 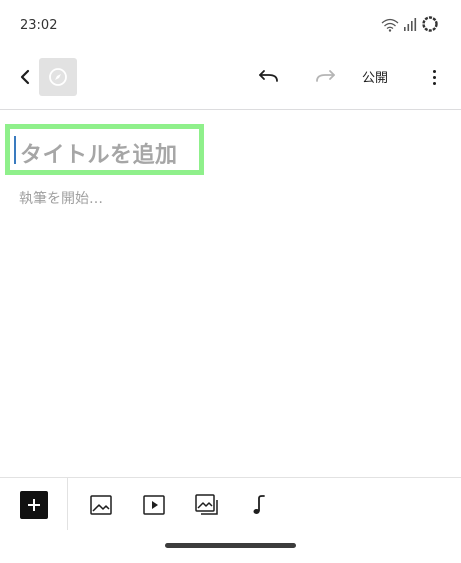 I want to click on redo-icon, so click(x=325, y=76).